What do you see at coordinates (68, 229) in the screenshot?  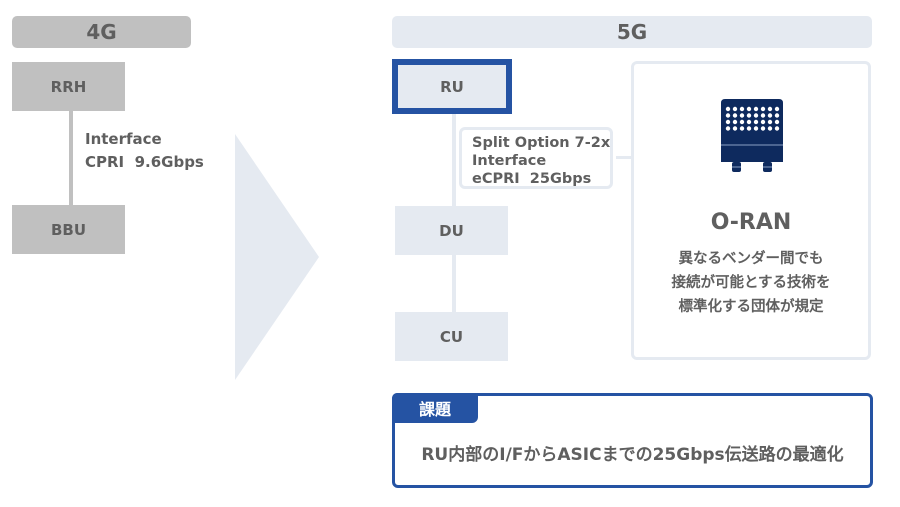 I see `box-bbu: BBU` at bounding box center [68, 229].